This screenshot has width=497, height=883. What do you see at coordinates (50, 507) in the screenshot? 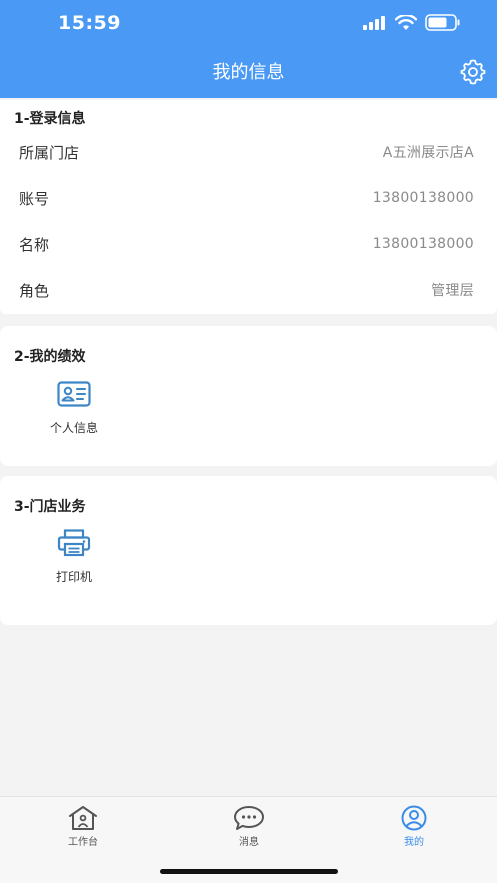
I see `section-title-store: 3-门店业务` at bounding box center [50, 507].